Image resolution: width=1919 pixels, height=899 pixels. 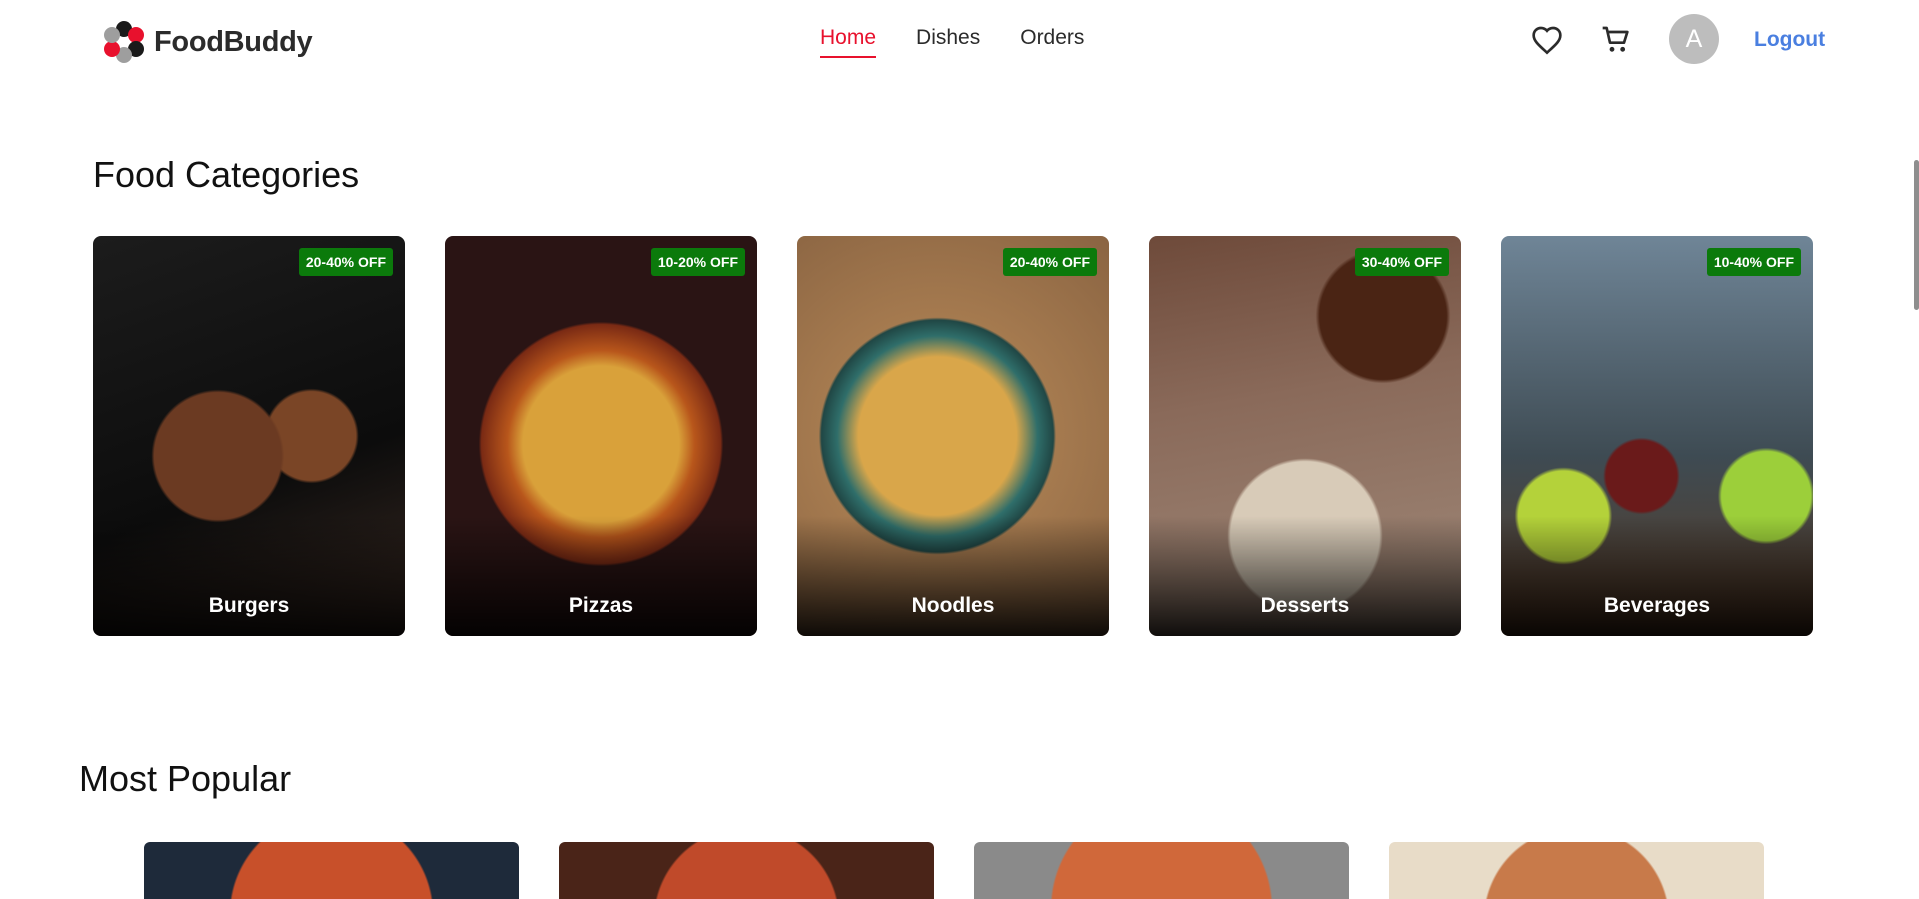 What do you see at coordinates (249, 605) in the screenshot?
I see `category-name: Burgers` at bounding box center [249, 605].